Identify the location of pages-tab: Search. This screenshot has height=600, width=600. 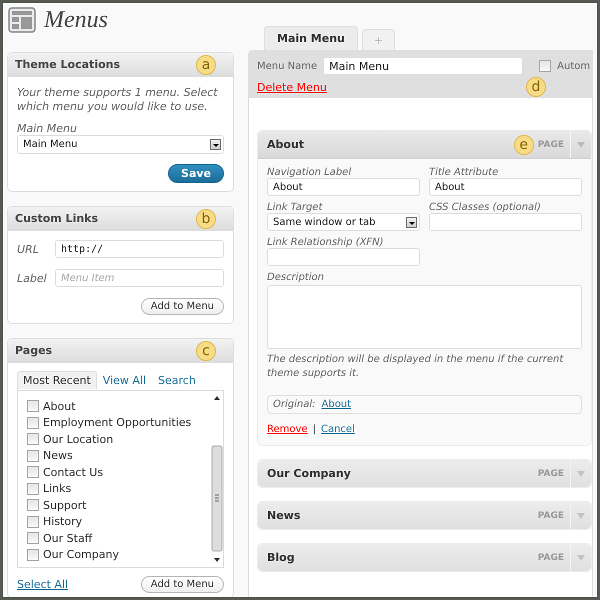
(177, 380).